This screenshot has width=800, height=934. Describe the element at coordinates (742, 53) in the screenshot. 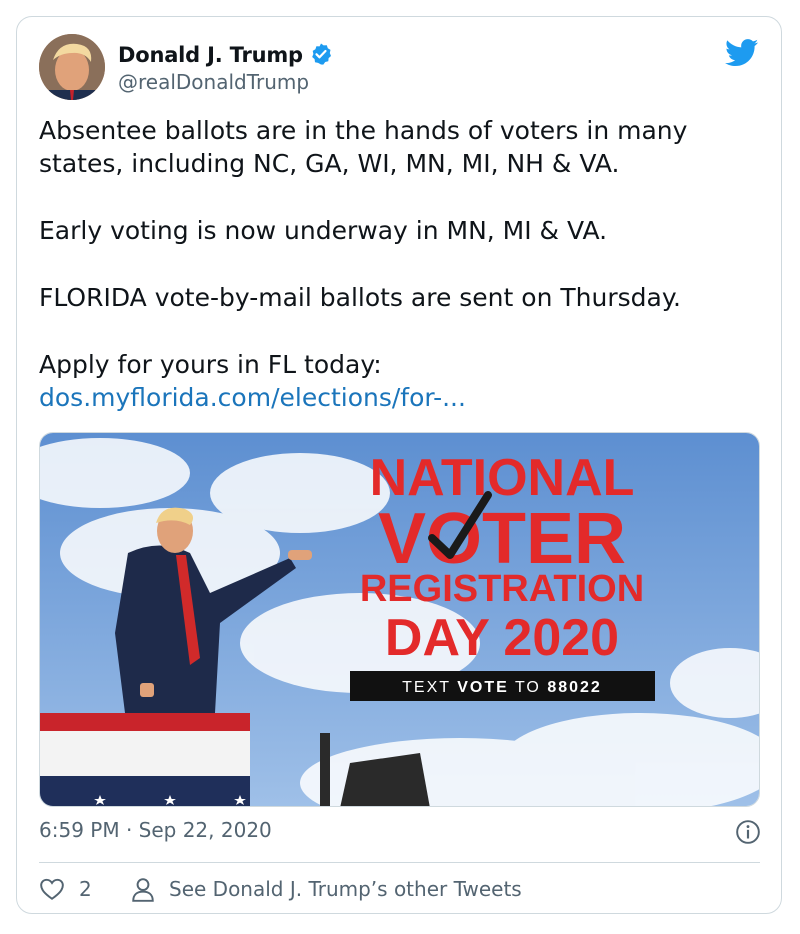

I see `twitter-bird-icon` at that location.